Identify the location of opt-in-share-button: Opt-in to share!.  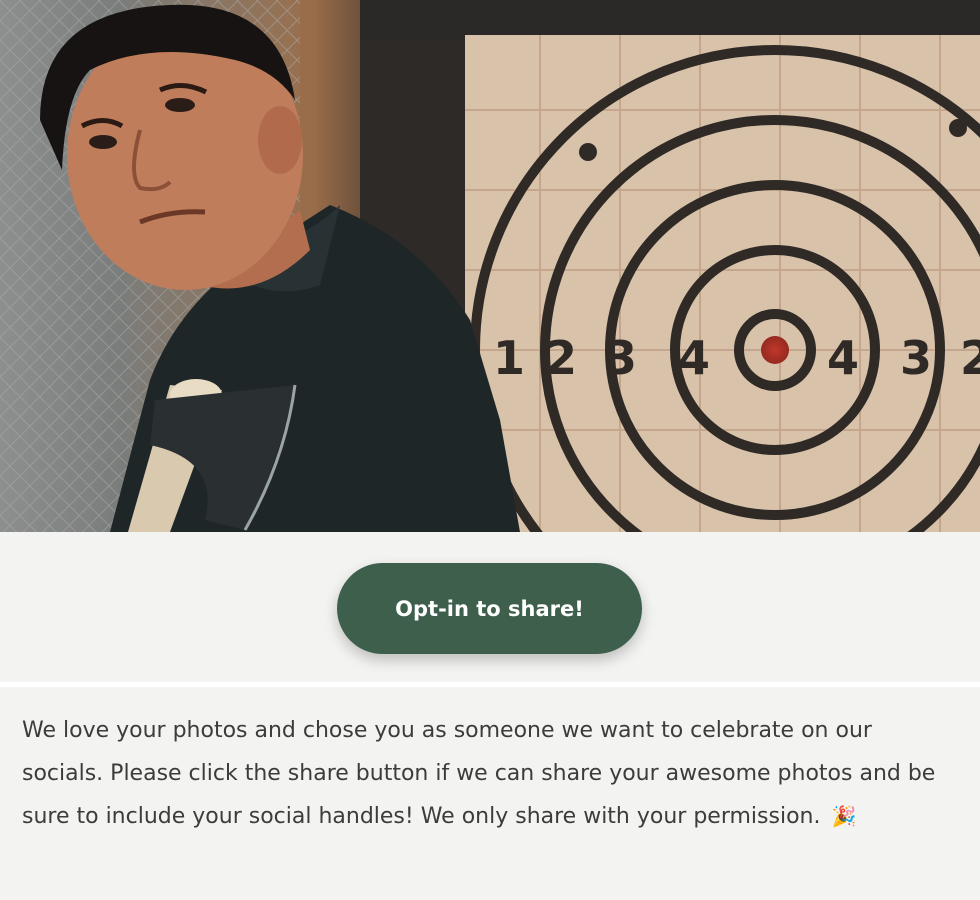
(489, 608).